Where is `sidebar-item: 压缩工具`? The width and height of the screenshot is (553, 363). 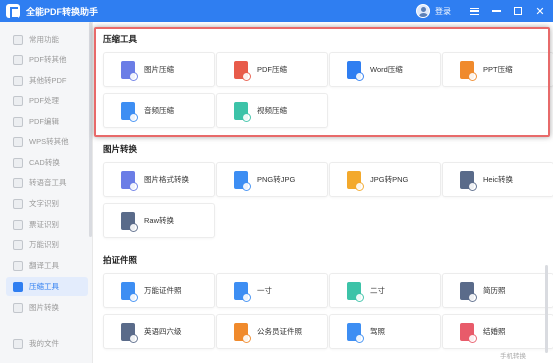
sidebar-item: 压缩工具 is located at coordinates (47, 286).